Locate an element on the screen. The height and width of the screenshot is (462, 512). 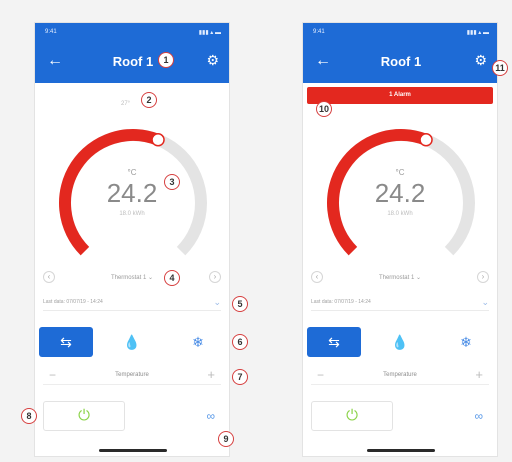
callout-marker: 11 is located at coordinates (500, 68).